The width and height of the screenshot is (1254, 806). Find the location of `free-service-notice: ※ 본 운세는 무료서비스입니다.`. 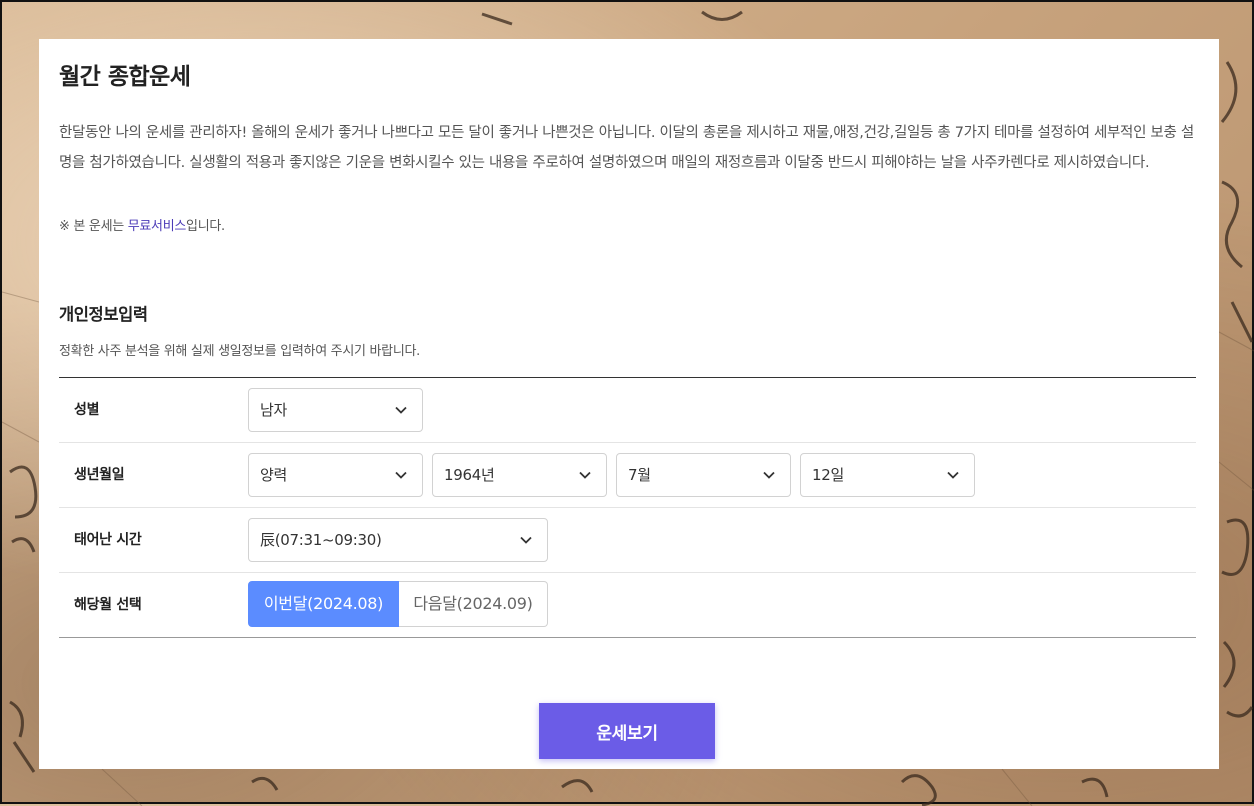

free-service-notice: ※ 본 운세는 무료서비스입니다. is located at coordinates (142, 224).